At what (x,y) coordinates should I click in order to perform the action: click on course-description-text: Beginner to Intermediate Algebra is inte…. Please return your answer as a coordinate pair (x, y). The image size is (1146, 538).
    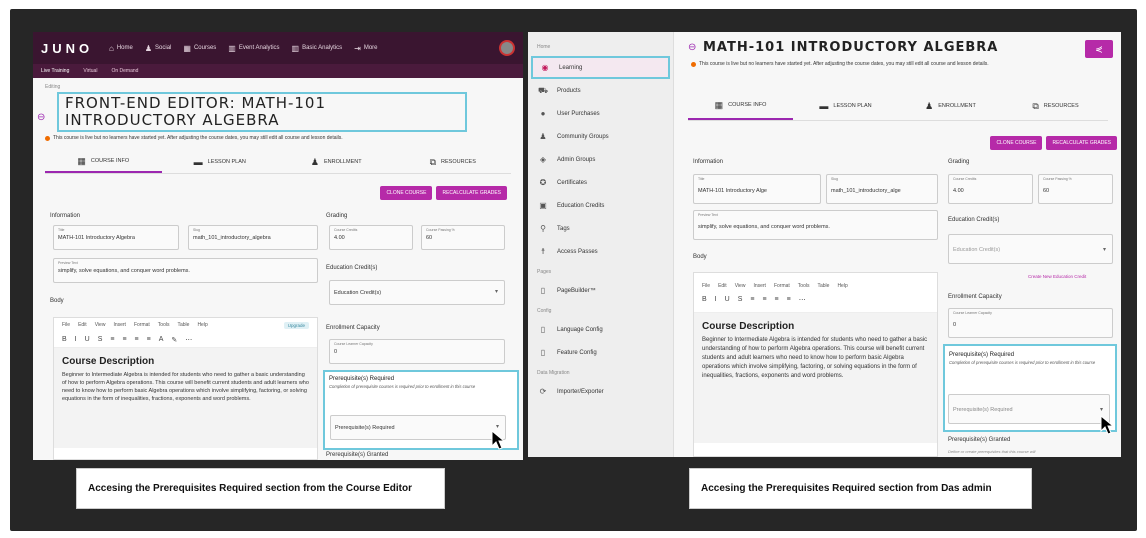
    Looking at the image, I should click on (185, 387).